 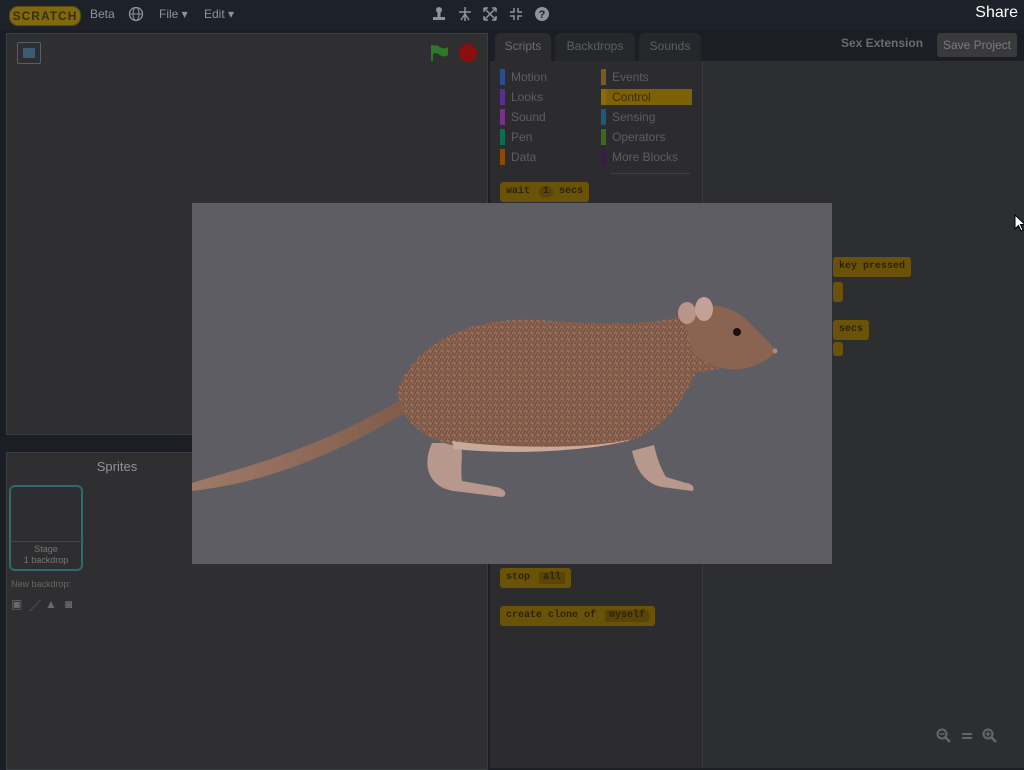 What do you see at coordinates (551, 615) in the screenshot?
I see `create-clone-label: create clone of` at bounding box center [551, 615].